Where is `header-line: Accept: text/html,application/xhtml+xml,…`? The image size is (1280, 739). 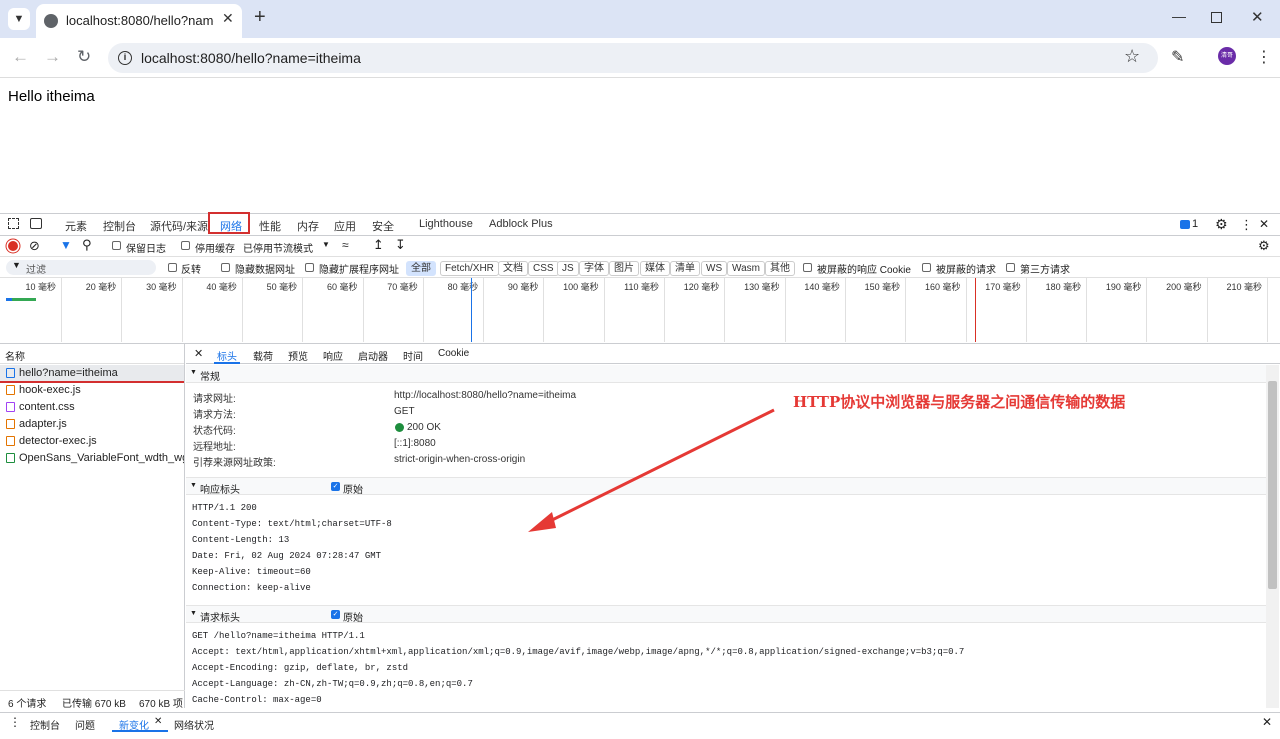
header-line: Accept: text/html,application/xhtml+xml,… is located at coordinates (578, 652).